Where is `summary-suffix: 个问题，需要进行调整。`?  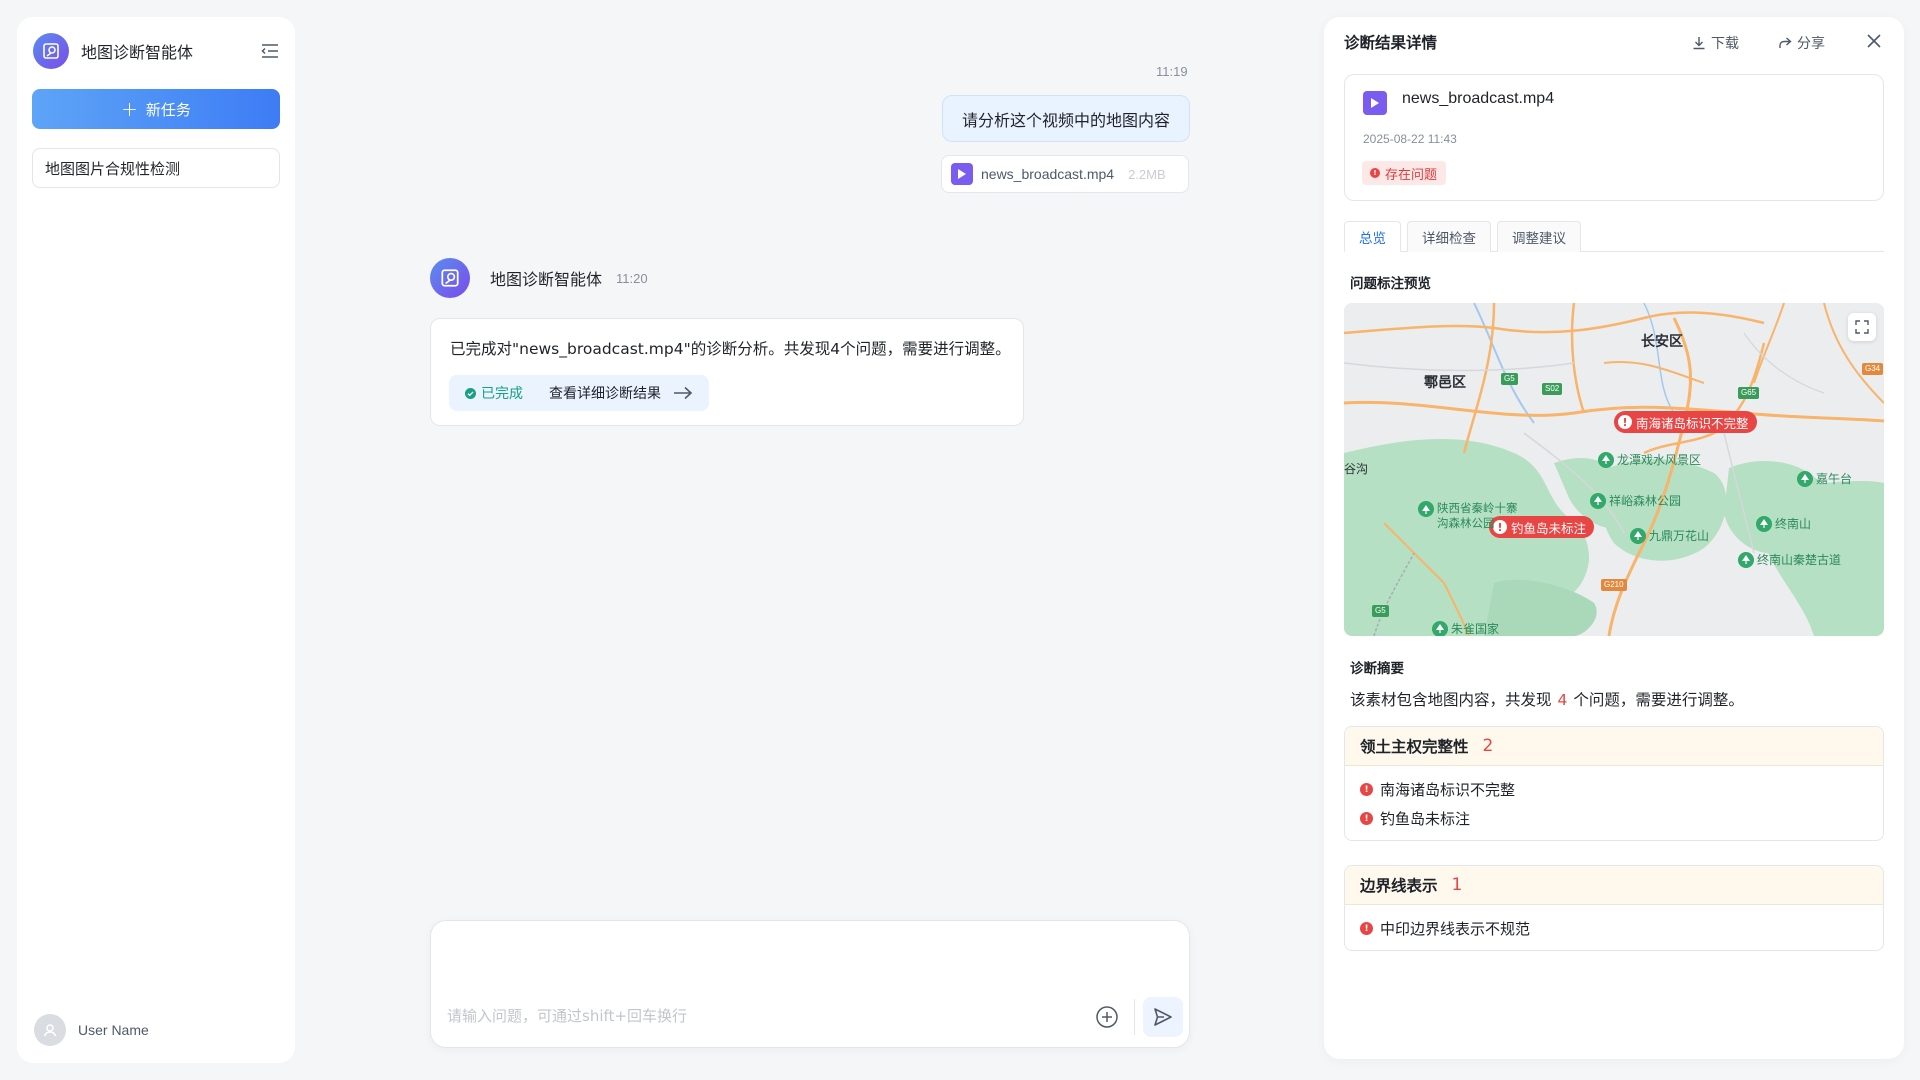 summary-suffix: 个问题，需要进行调整。 is located at coordinates (1658, 700).